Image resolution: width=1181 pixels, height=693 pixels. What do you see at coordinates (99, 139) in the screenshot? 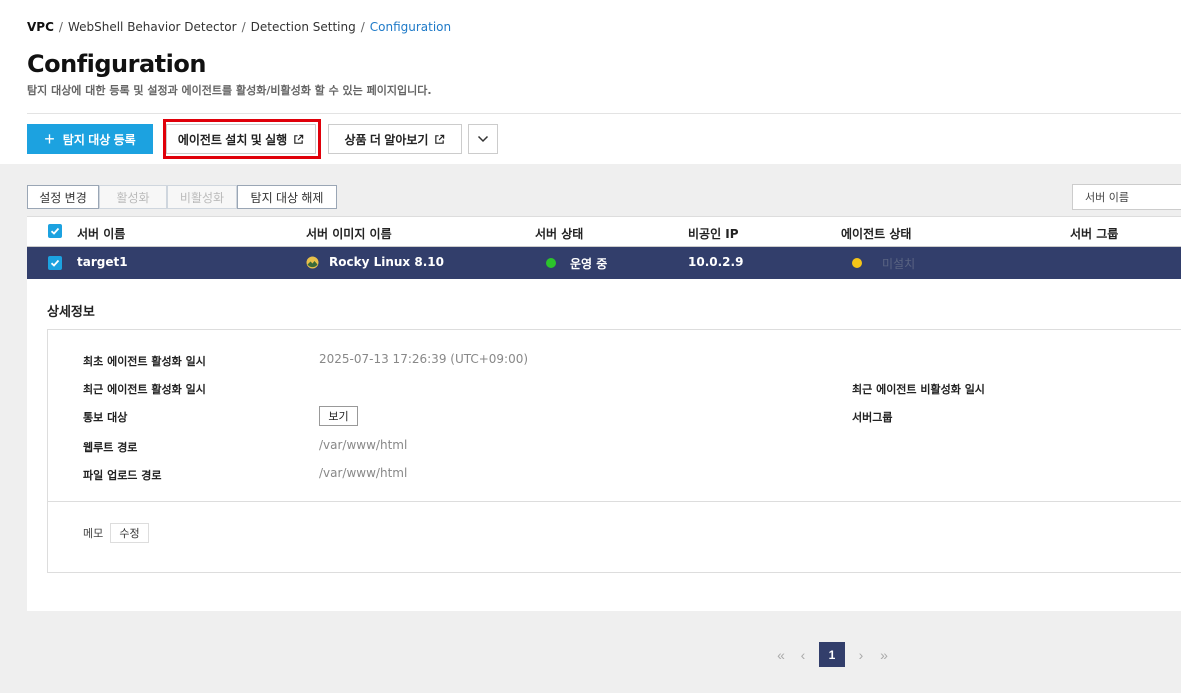
I see `register-target-label: 탐지 대상 등록` at bounding box center [99, 139].